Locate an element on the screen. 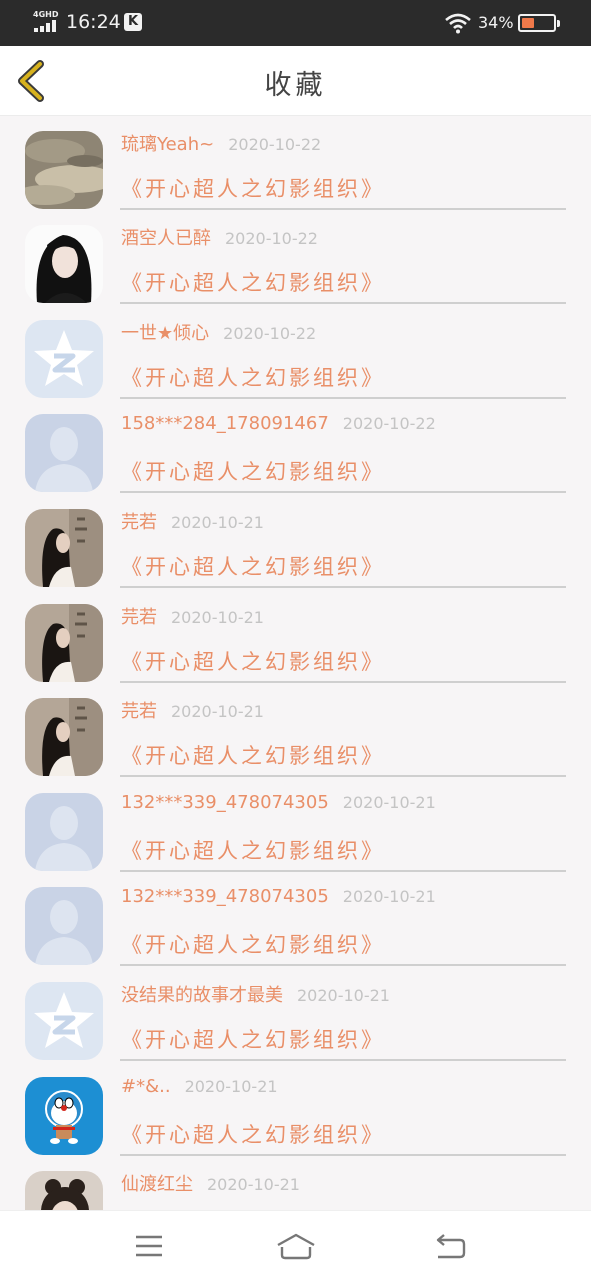 The image size is (591, 1280). user-name-line: 一世★倾心 2020-10-22 is located at coordinates (218, 332).